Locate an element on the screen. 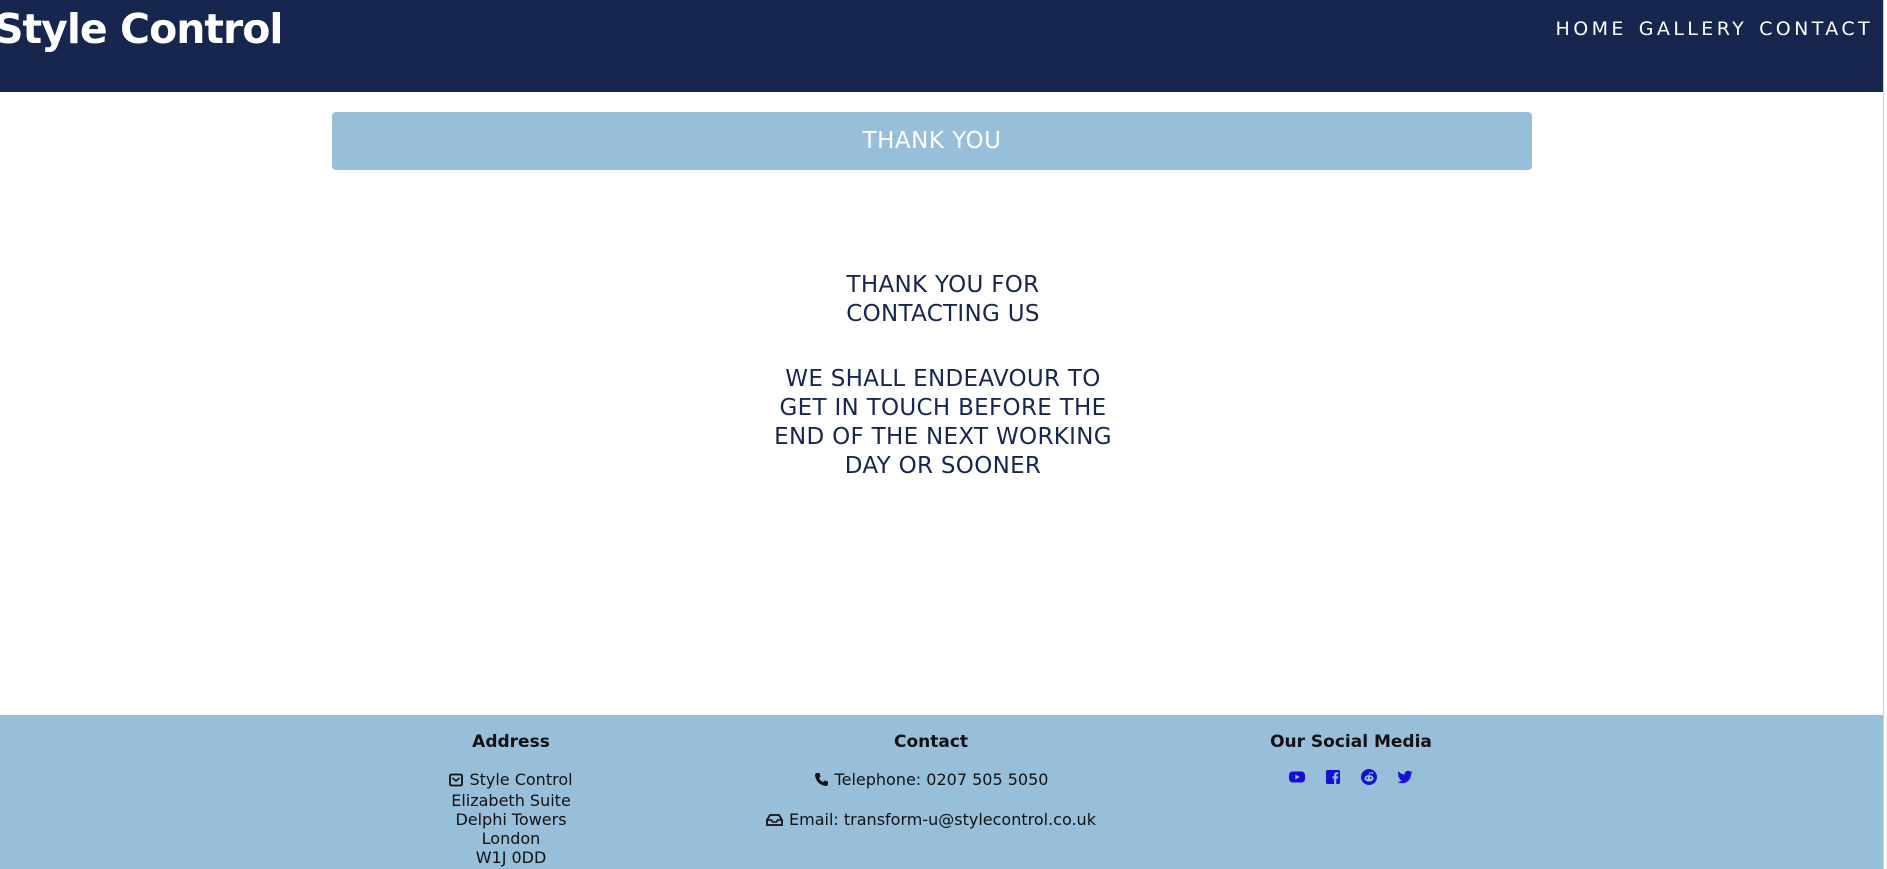 The image size is (1887, 869). nav-contact: CONTACT is located at coordinates (1816, 29).